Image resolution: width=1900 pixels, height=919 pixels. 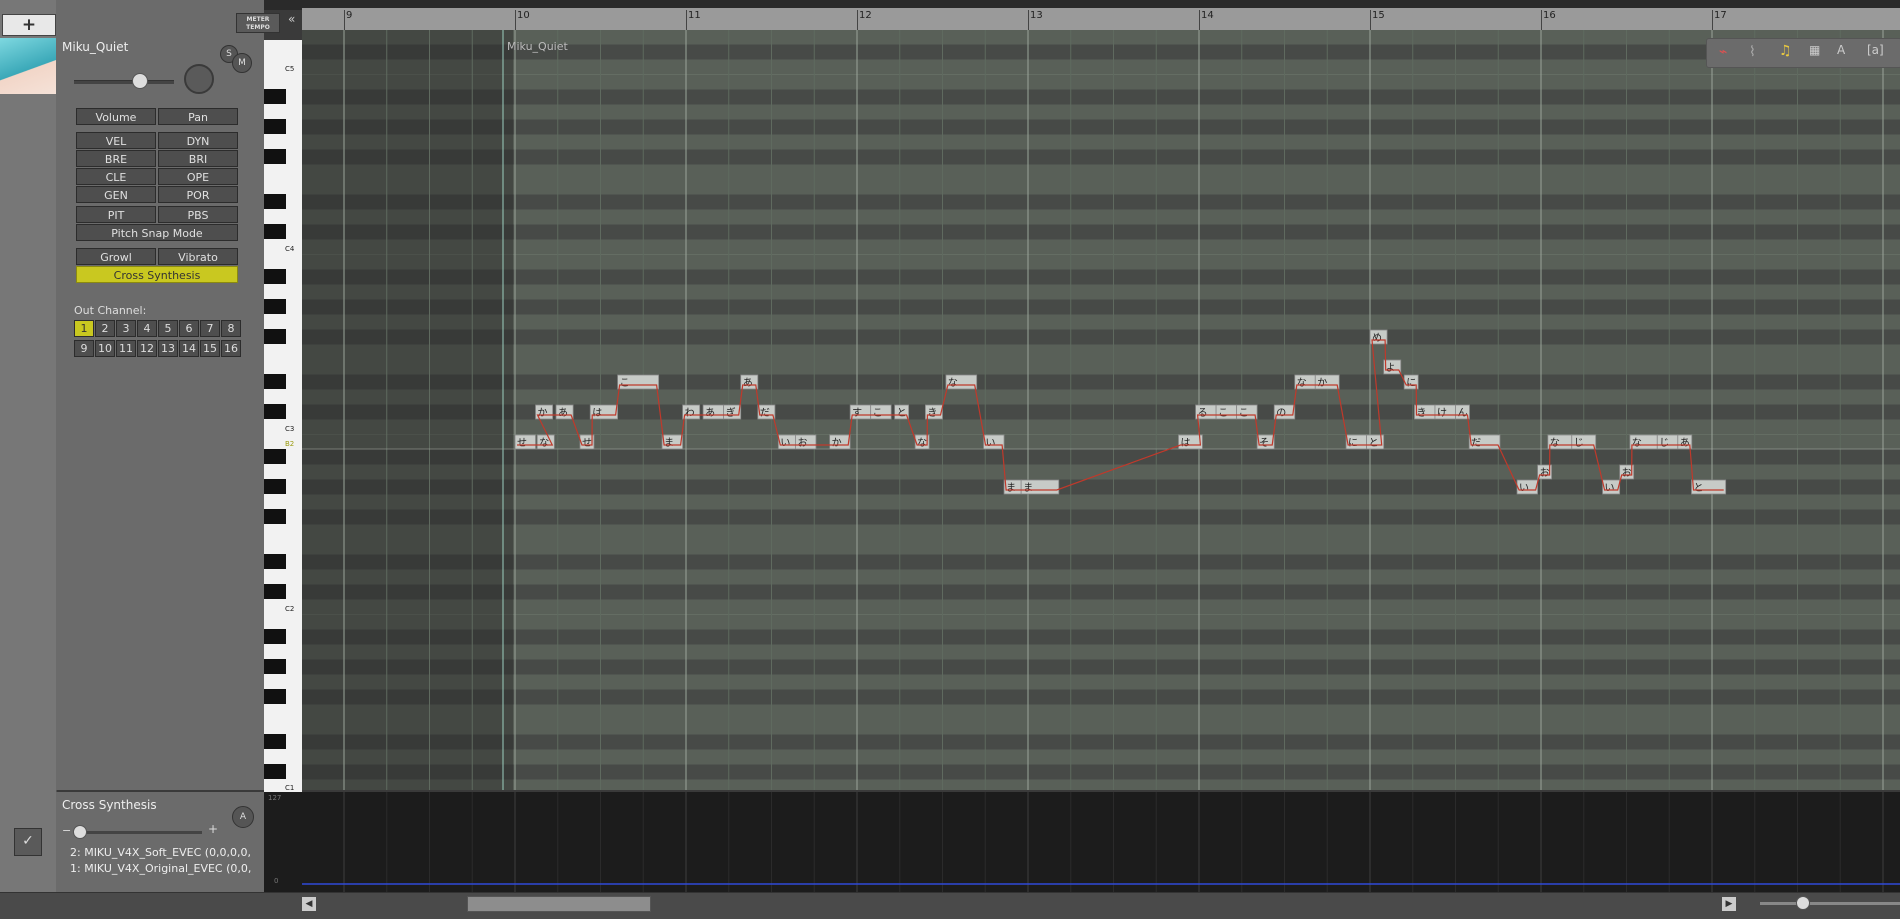 I want to click on phoneme-icon: [a], so click(x=1875, y=50).